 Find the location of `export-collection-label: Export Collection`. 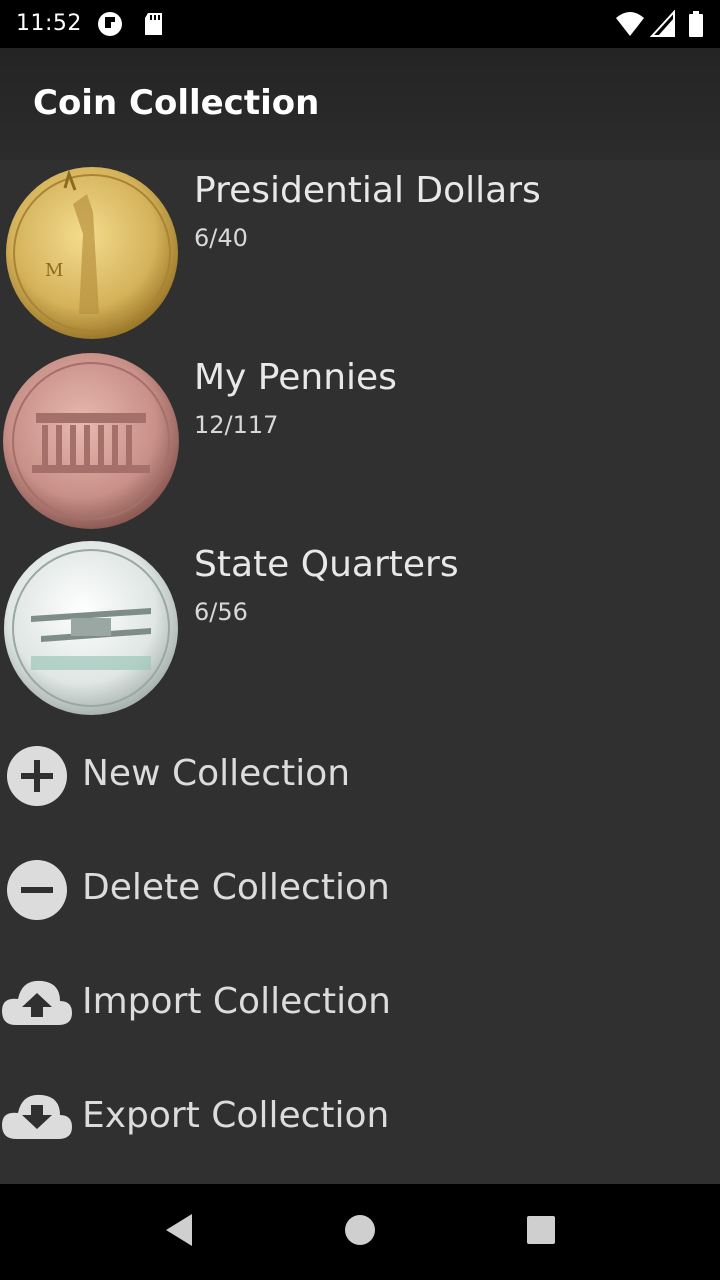

export-collection-label: Export Collection is located at coordinates (236, 1115).